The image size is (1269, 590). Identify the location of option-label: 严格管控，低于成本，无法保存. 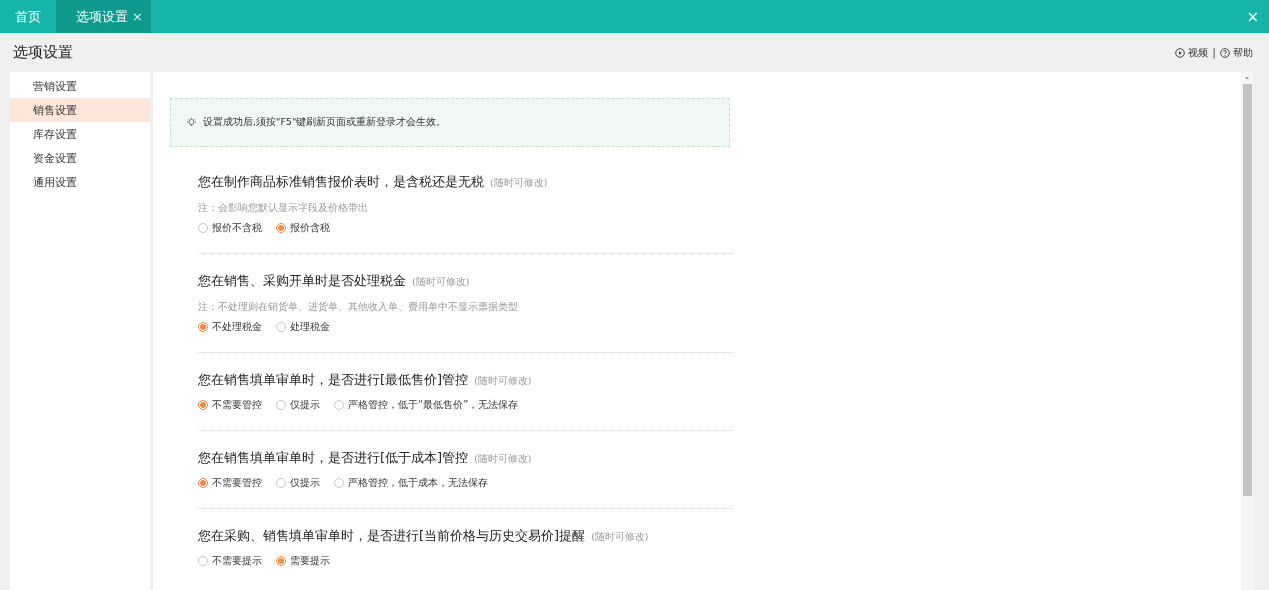
(418, 483).